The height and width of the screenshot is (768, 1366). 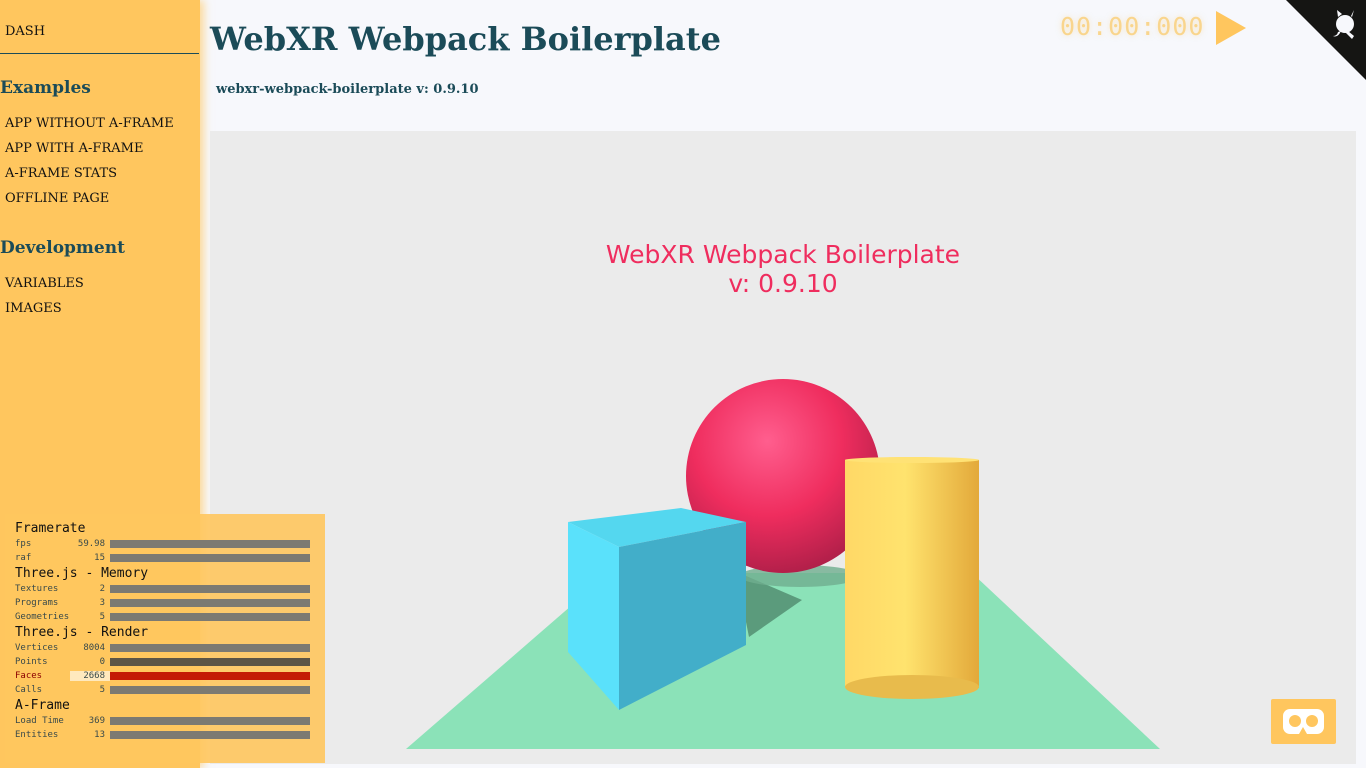 What do you see at coordinates (42, 705) in the screenshot?
I see `stats-group-title: A-Frame` at bounding box center [42, 705].